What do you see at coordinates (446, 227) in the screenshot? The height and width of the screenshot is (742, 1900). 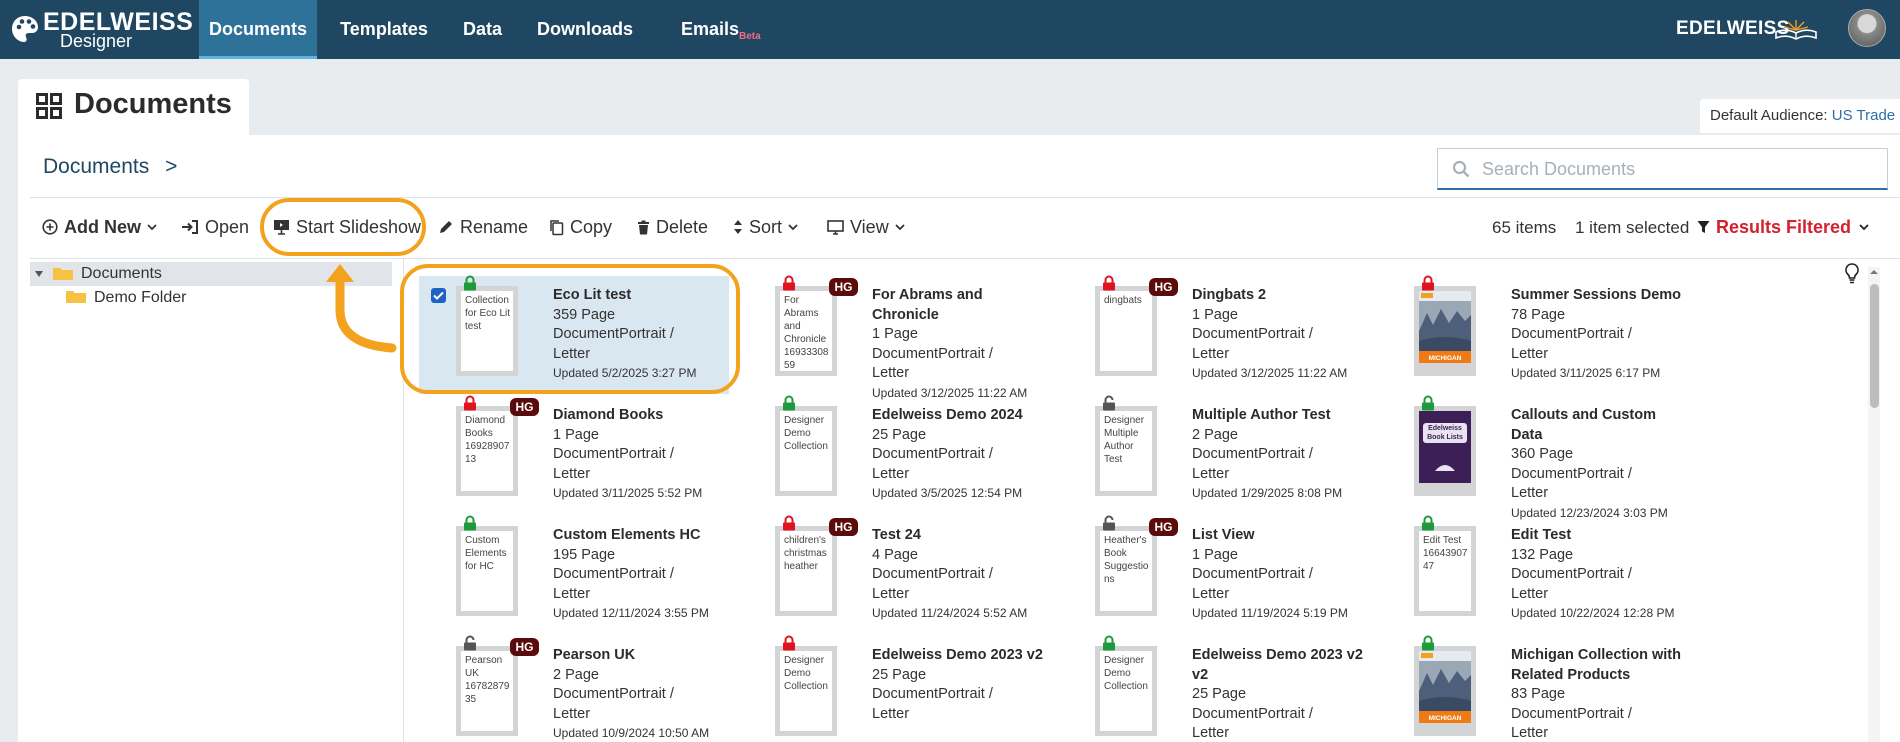 I see `pencil-icon` at bounding box center [446, 227].